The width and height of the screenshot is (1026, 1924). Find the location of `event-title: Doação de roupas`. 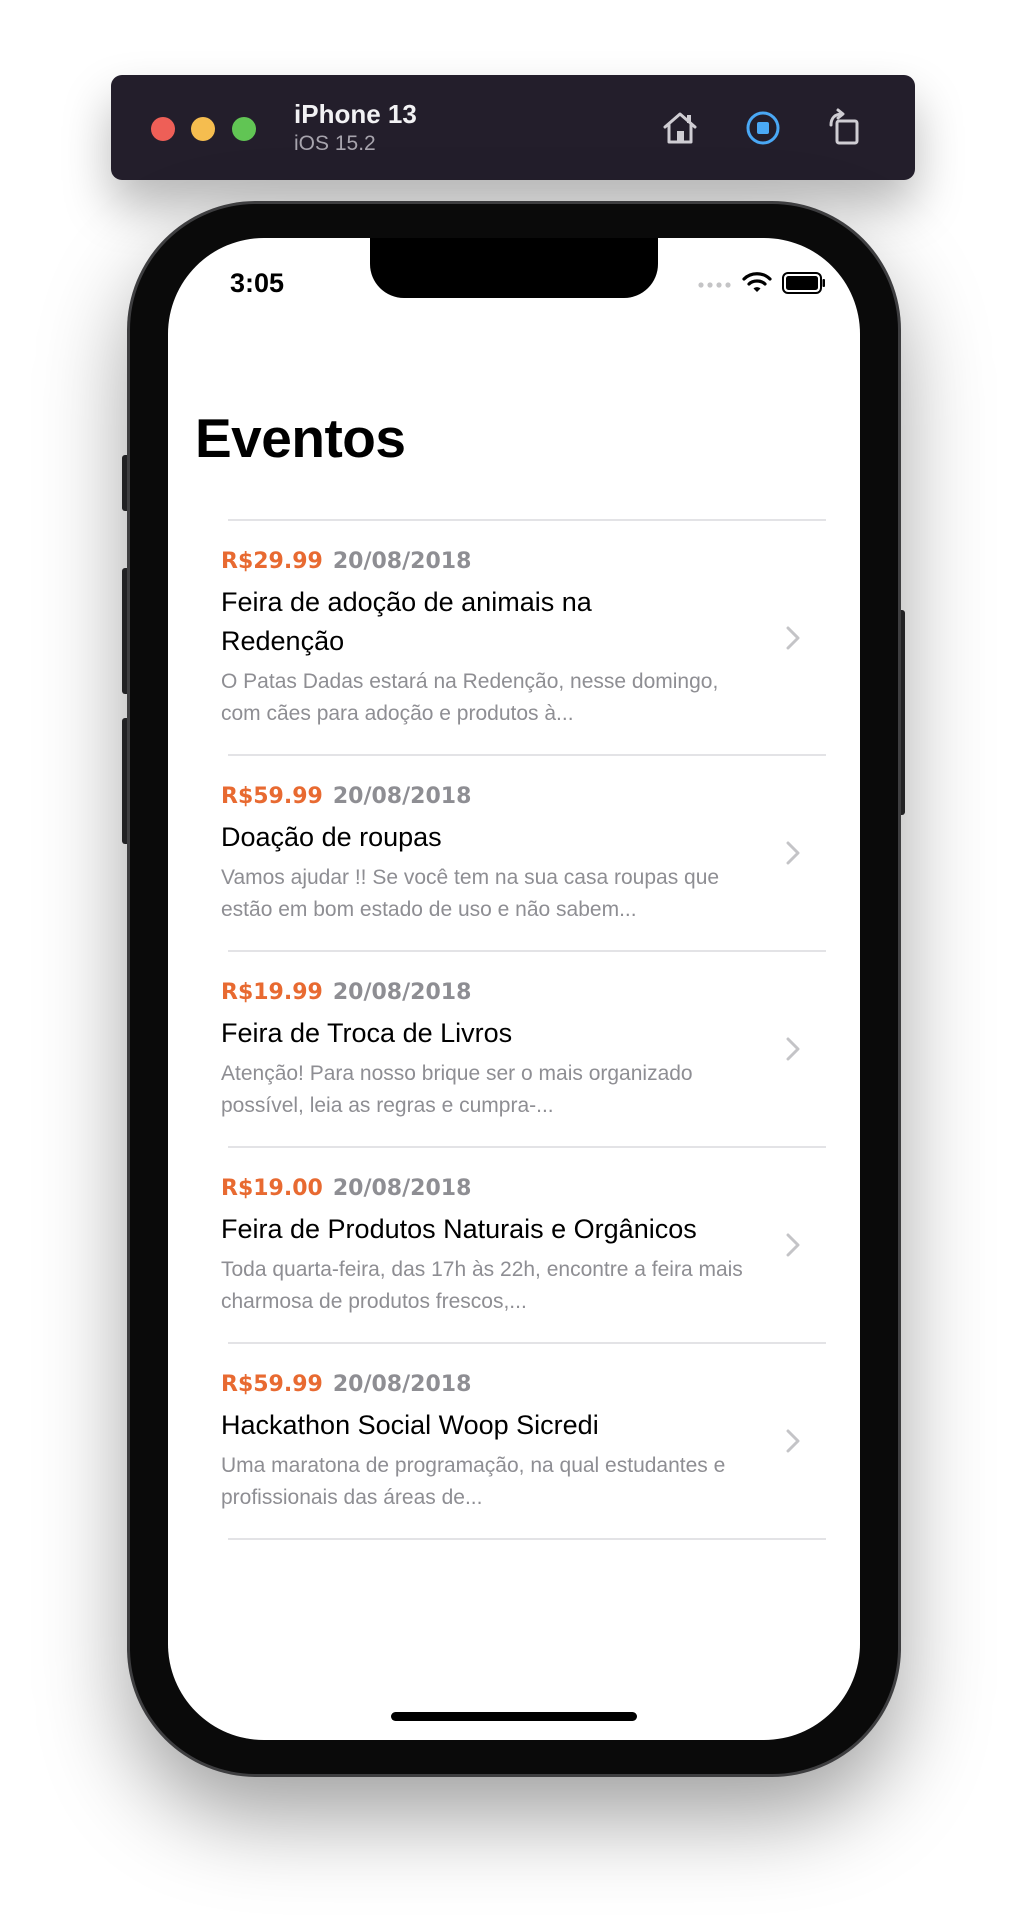

event-title: Doação de roupas is located at coordinates (331, 837).